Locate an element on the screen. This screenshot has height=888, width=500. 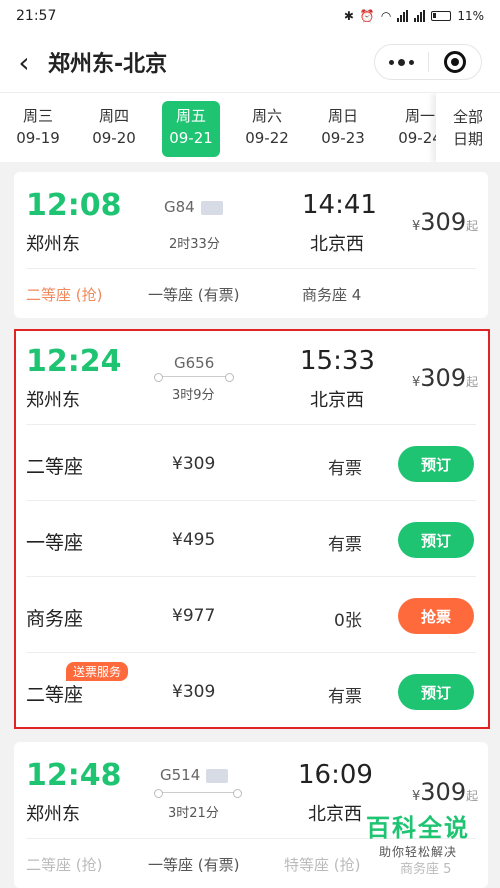
watermark-logo: 百科全说 助你轻松解决 is located at coordinates (418, 834).